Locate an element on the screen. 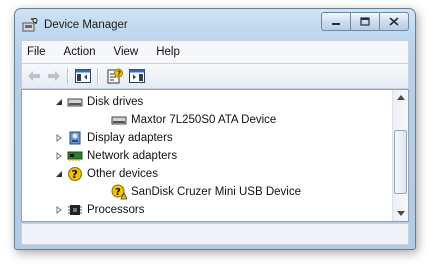  window-controls is located at coordinates (365, 21).